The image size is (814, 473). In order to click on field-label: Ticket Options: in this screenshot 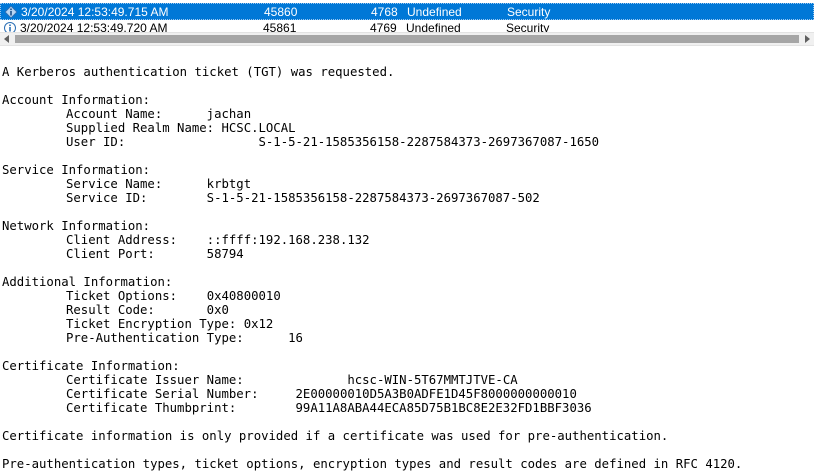, I will do `click(122, 296)`.